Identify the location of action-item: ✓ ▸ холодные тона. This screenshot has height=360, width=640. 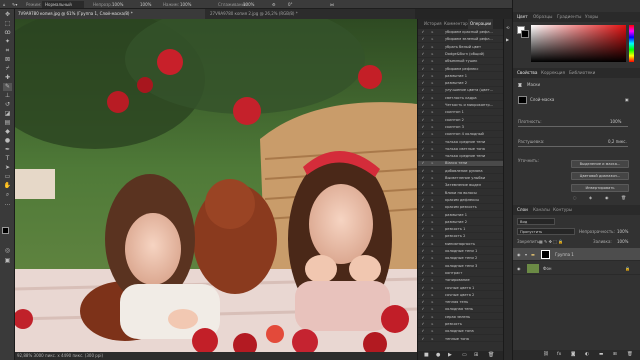
(460, 332).